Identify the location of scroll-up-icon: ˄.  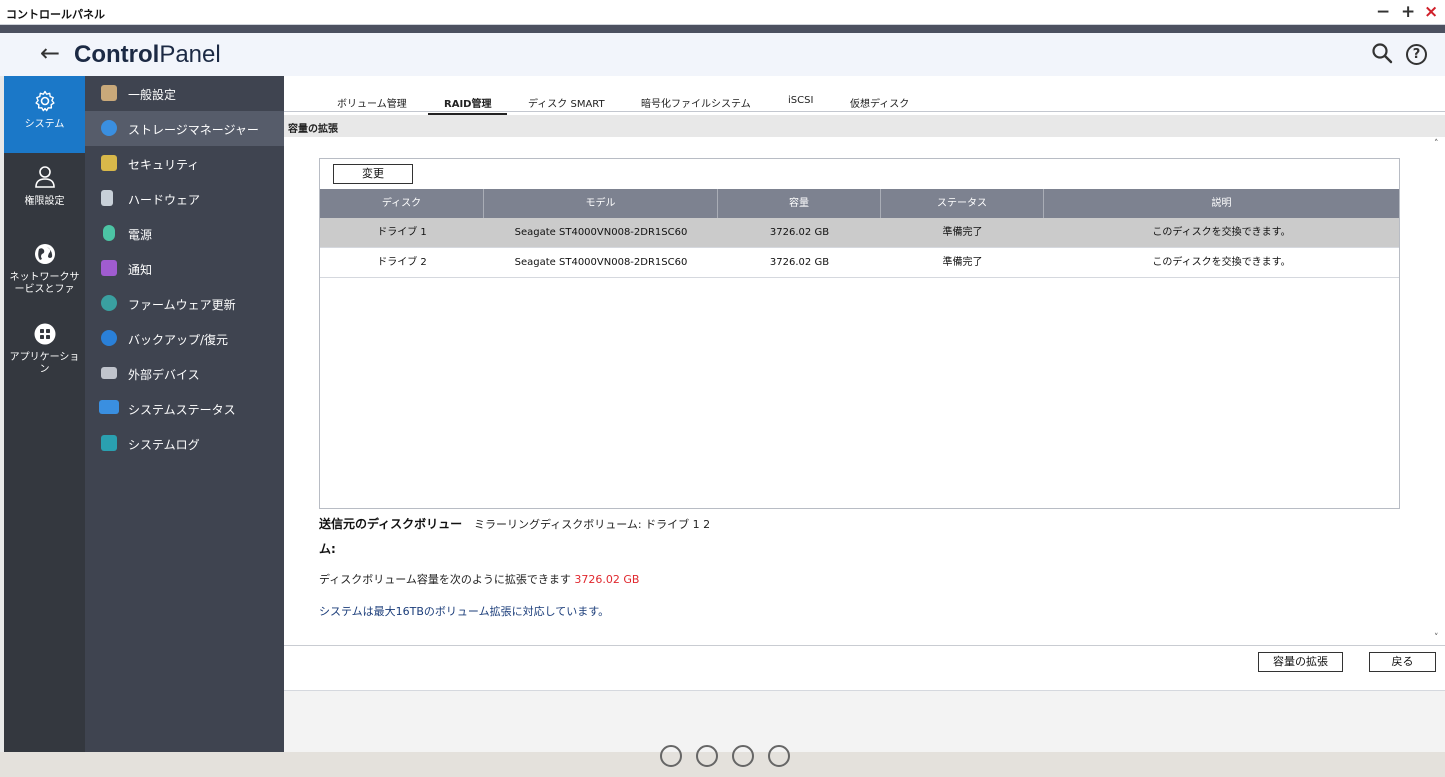
(1436, 144).